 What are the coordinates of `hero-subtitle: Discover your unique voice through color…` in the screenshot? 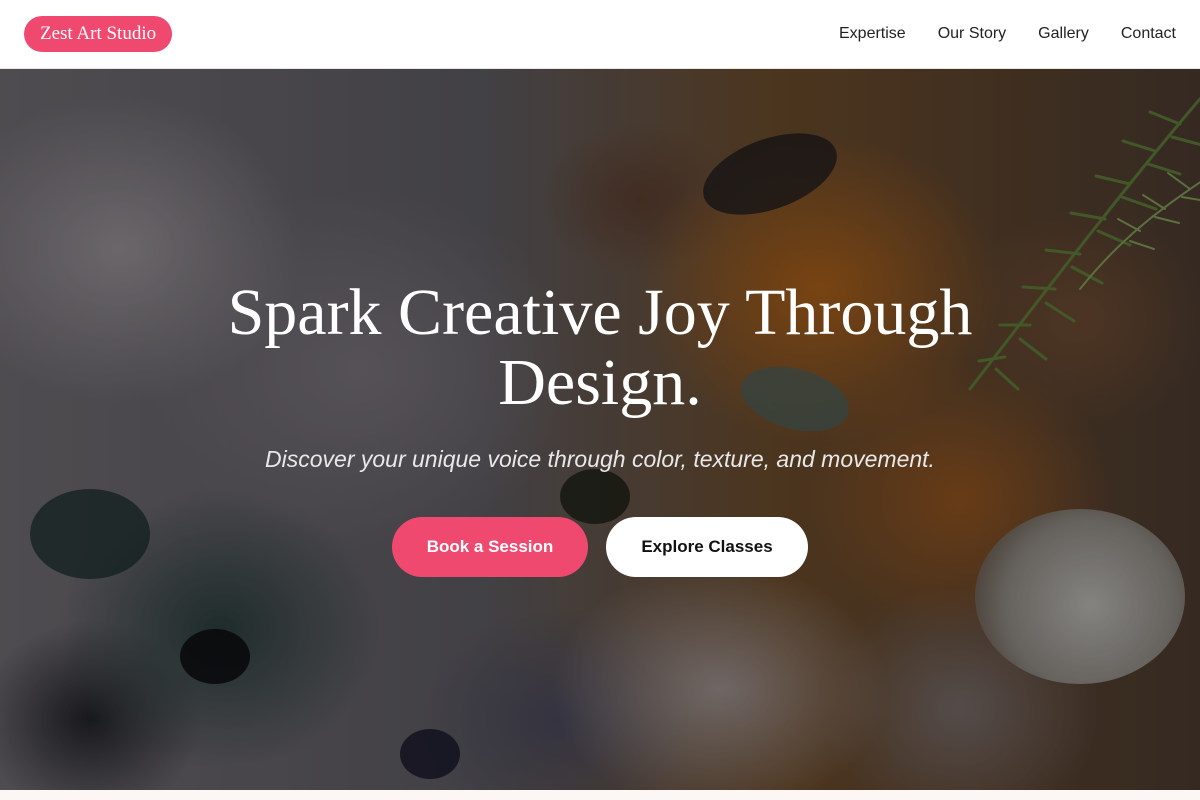 It's located at (600, 459).